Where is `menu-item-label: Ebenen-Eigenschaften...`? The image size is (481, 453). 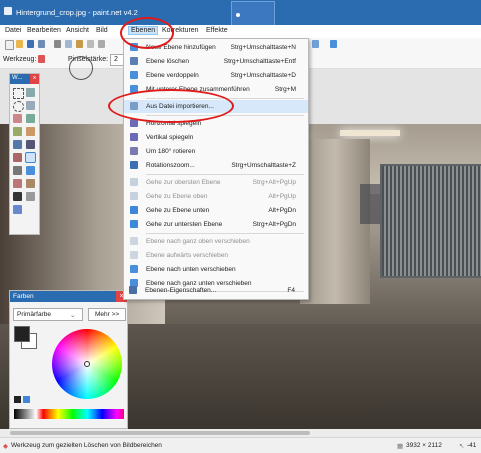
menu-item-label: Ebenen-Eigenschaften... is located at coordinates (181, 290).